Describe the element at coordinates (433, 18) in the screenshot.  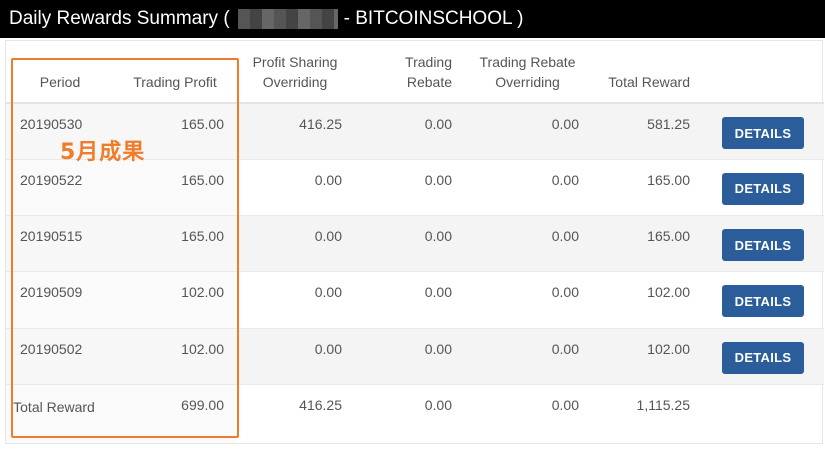
I see `page-title-suffix: - BITCOINSCHOOL )` at that location.